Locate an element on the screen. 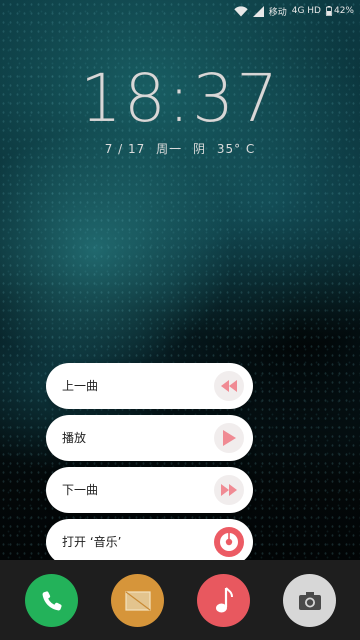  battery-icon is located at coordinates (329, 11).